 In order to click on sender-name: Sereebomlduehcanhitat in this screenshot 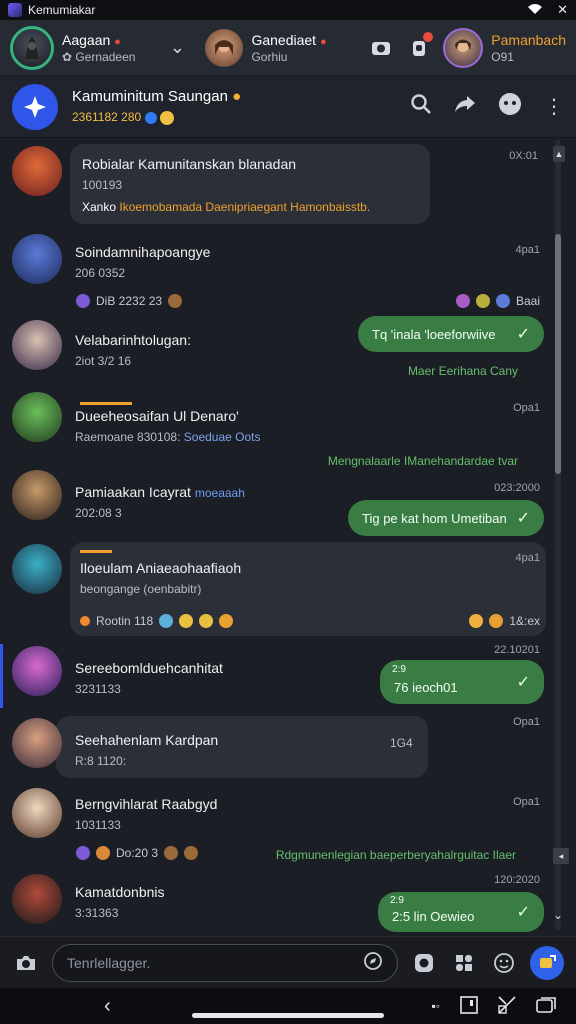, I will do `click(149, 668)`.